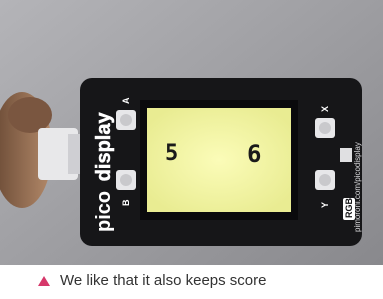  What do you see at coordinates (104, 147) in the screenshot?
I see `brand-display: display` at bounding box center [104, 147].